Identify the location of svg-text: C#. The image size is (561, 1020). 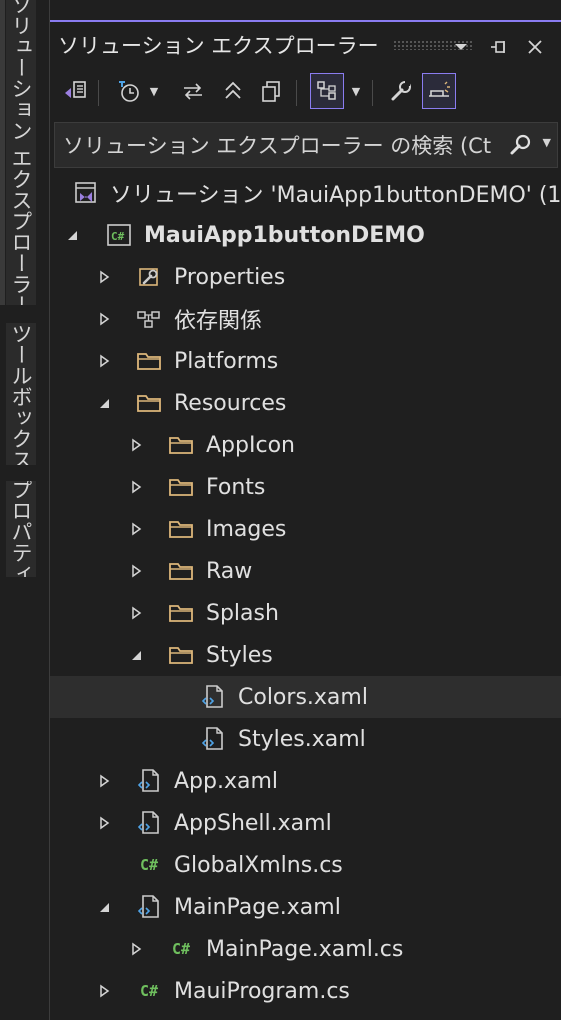
(118, 236).